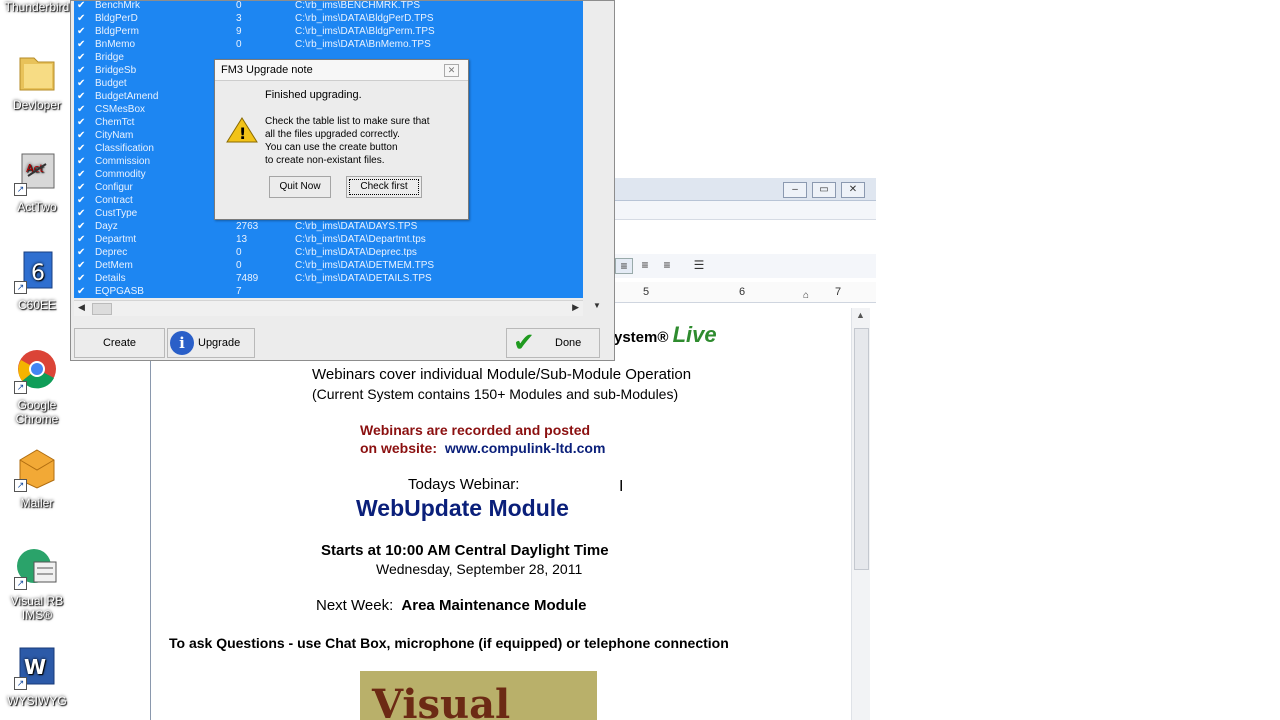 The image size is (1280, 720). I want to click on vertical-scrollbar: ▲, so click(860, 514).